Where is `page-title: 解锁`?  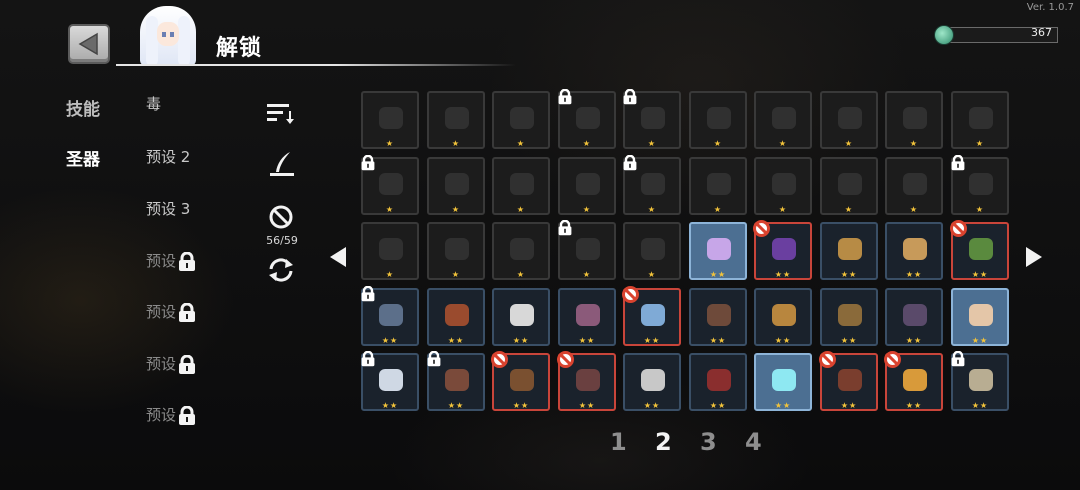
page-title: 解锁 is located at coordinates (239, 48).